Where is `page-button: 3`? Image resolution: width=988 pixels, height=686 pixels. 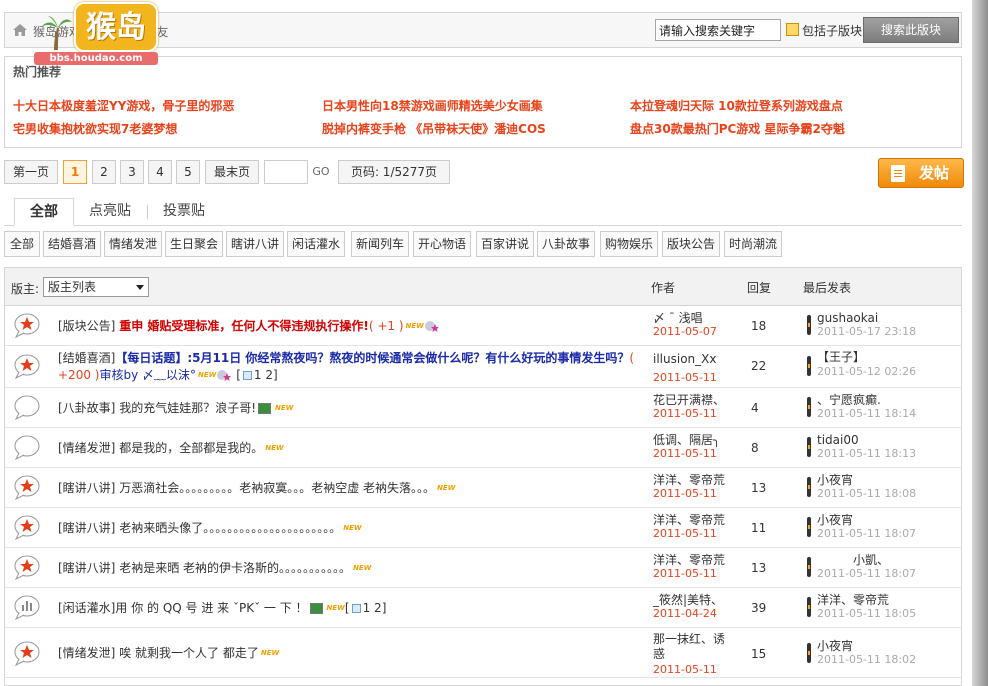
page-button: 3 is located at coordinates (132, 172).